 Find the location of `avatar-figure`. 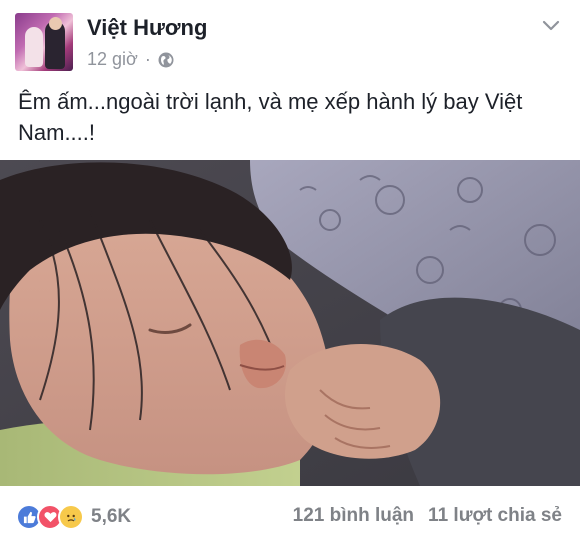

avatar-figure is located at coordinates (34, 47).